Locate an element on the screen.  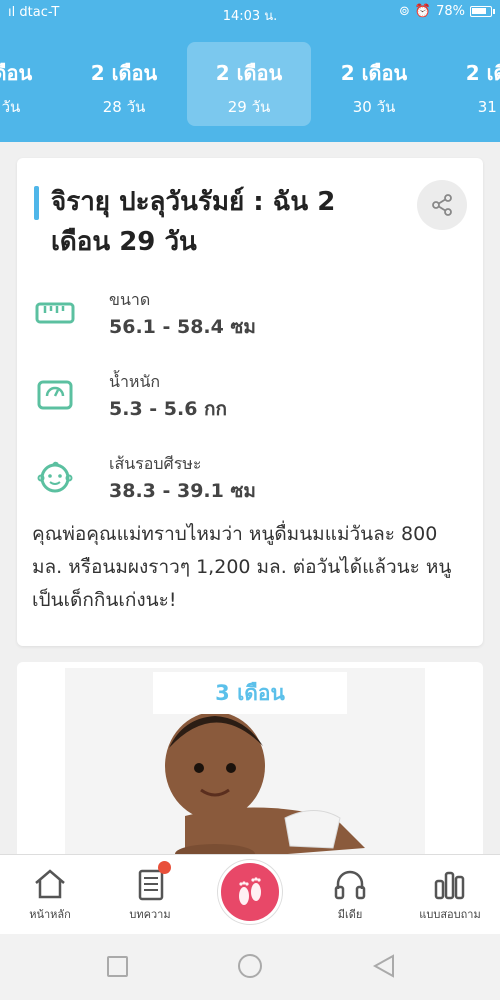
nav-home: หน้าหลัก is located at coordinates (50, 895).